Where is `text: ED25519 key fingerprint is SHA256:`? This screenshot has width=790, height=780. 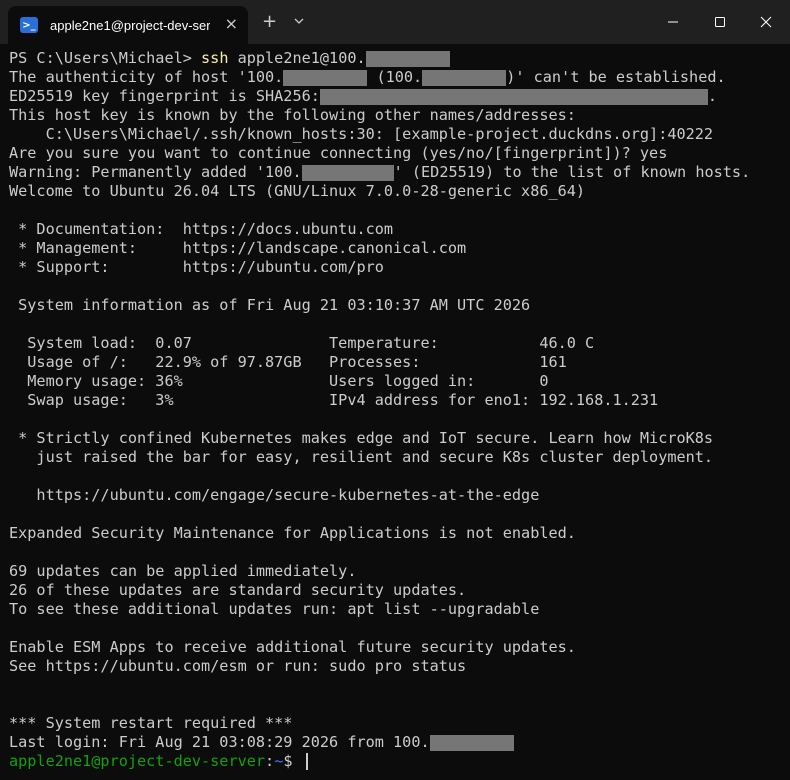
text: ED25519 key fingerprint is SHA256: is located at coordinates (164, 96).